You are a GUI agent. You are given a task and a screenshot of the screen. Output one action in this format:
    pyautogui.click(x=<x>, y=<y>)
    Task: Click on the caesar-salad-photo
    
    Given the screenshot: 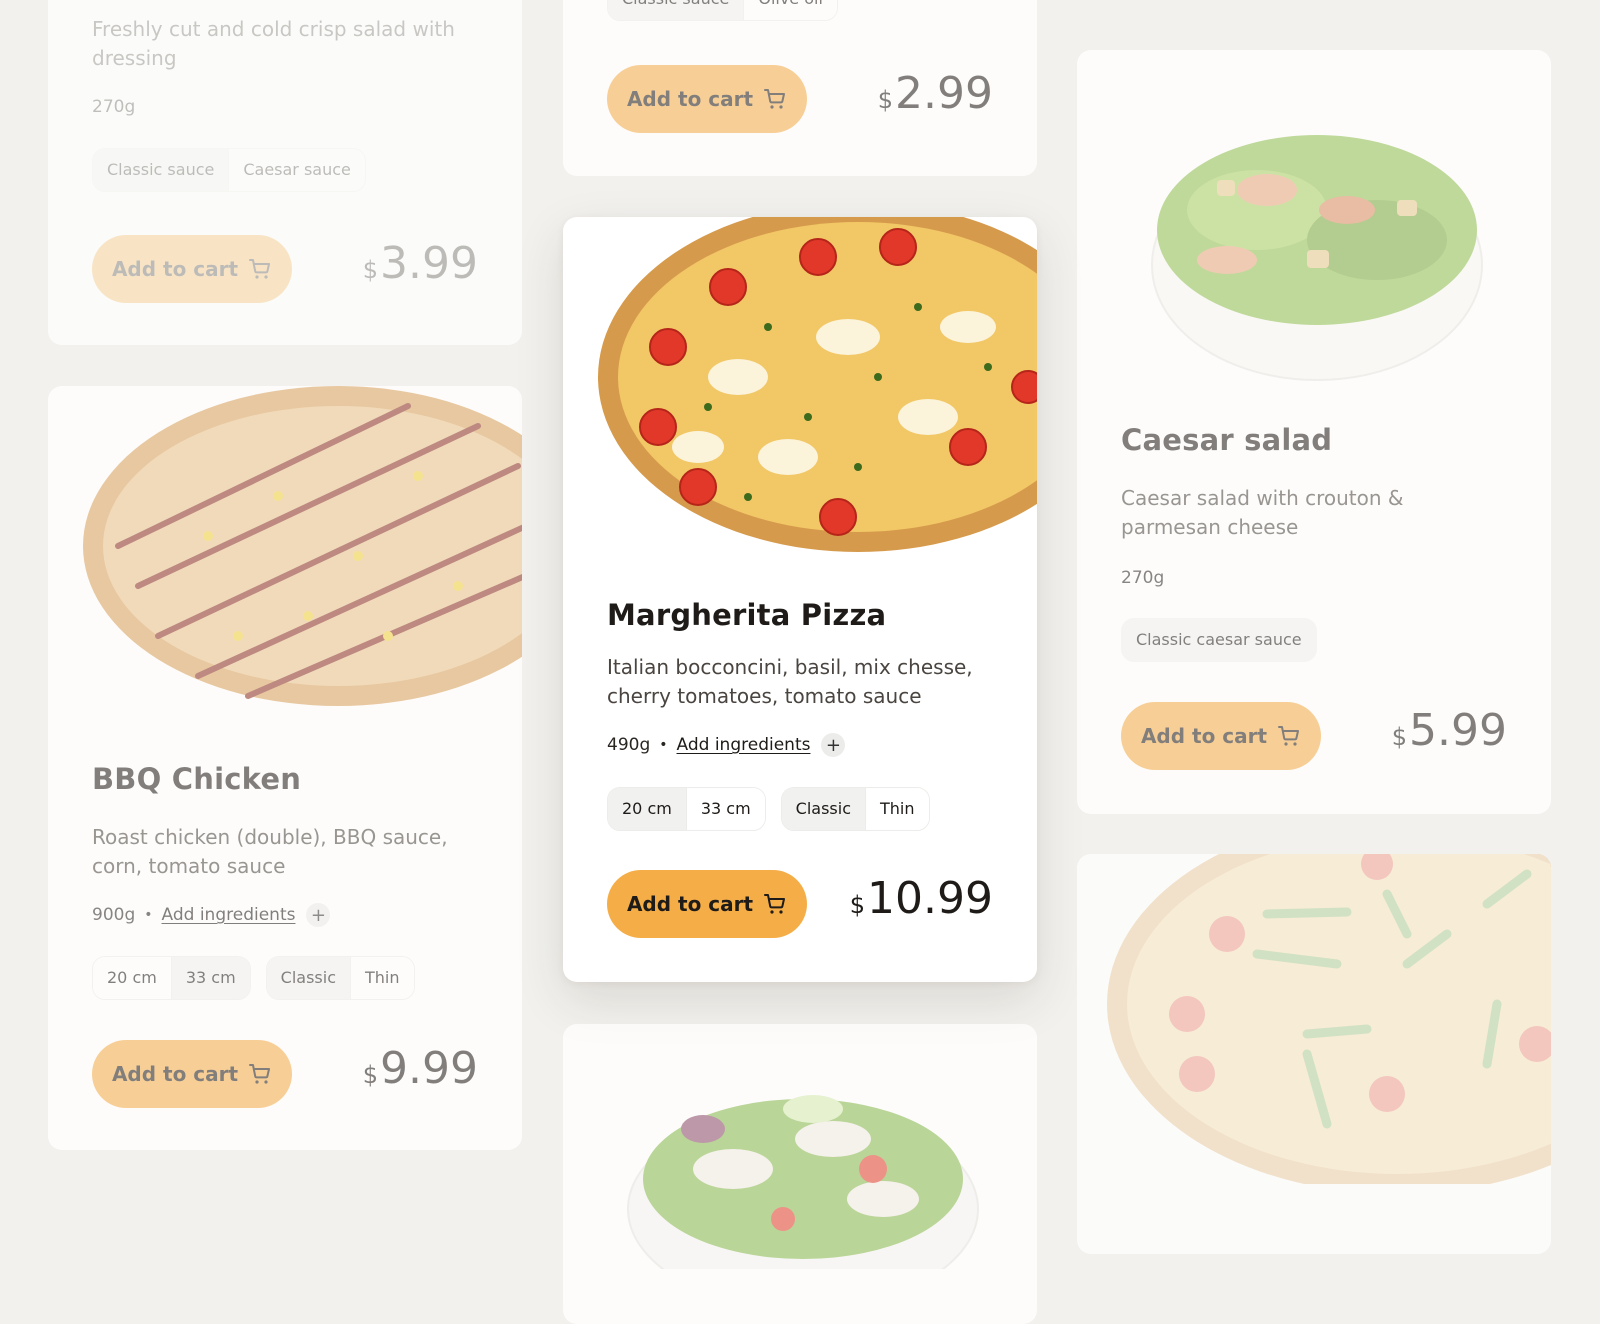 What is the action you would take?
    pyautogui.click(x=1317, y=258)
    